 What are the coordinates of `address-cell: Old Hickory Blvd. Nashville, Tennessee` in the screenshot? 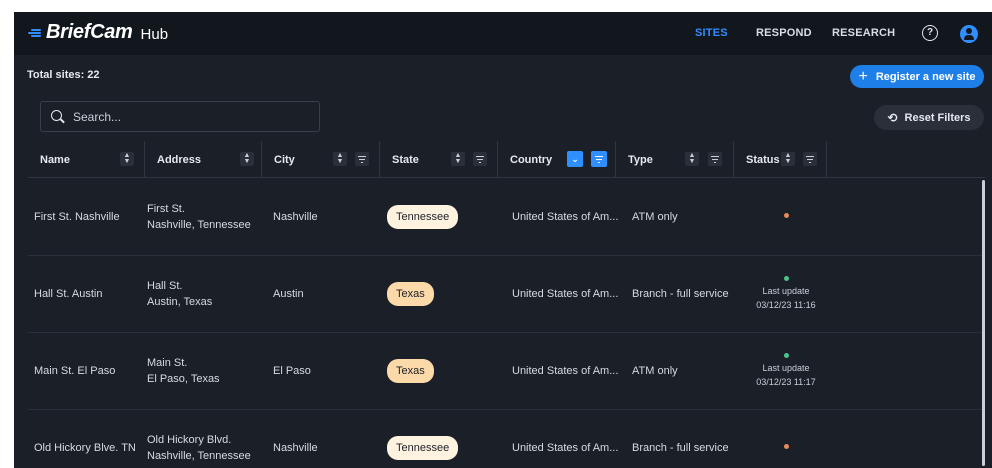 It's located at (204, 439).